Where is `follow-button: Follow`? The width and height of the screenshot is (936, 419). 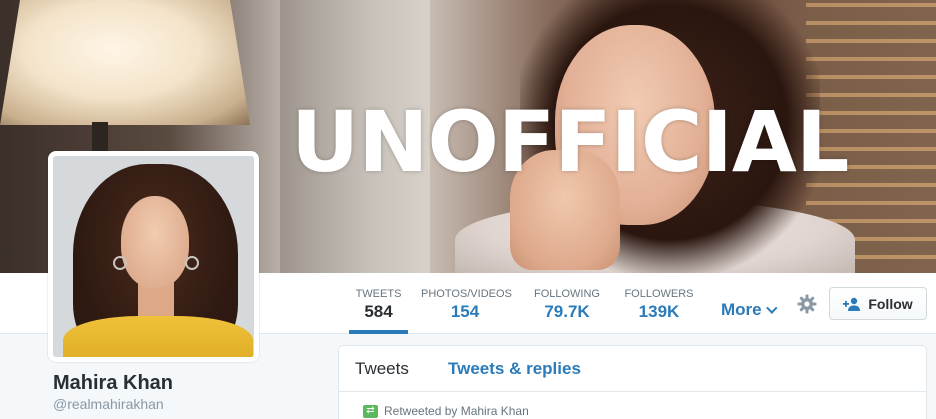 follow-button: Follow is located at coordinates (878, 303).